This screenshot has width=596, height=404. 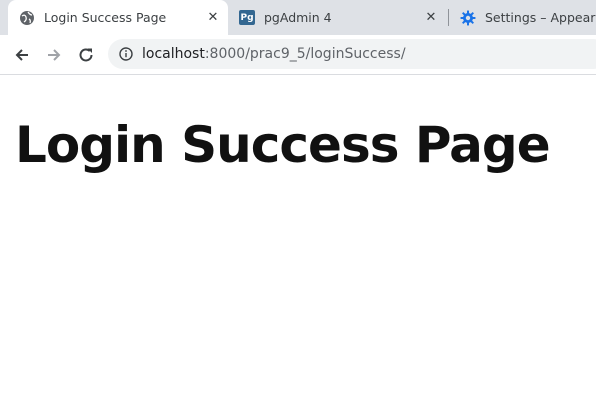 I want to click on page-title: Login Success Page, so click(x=283, y=145).